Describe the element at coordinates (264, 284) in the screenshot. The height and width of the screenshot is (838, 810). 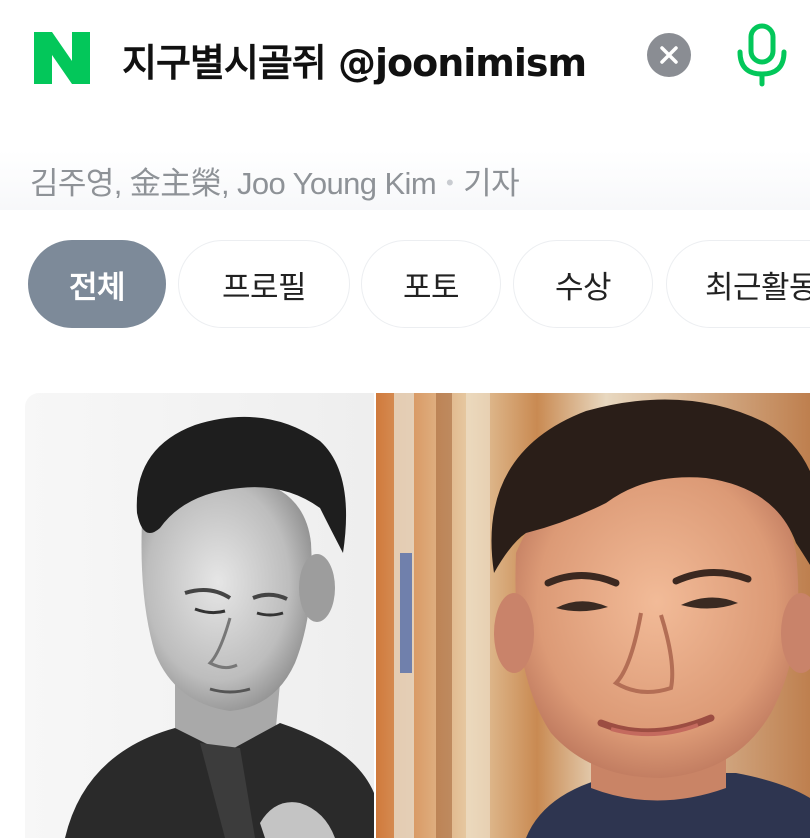
I see `tab-profile: 프로필` at that location.